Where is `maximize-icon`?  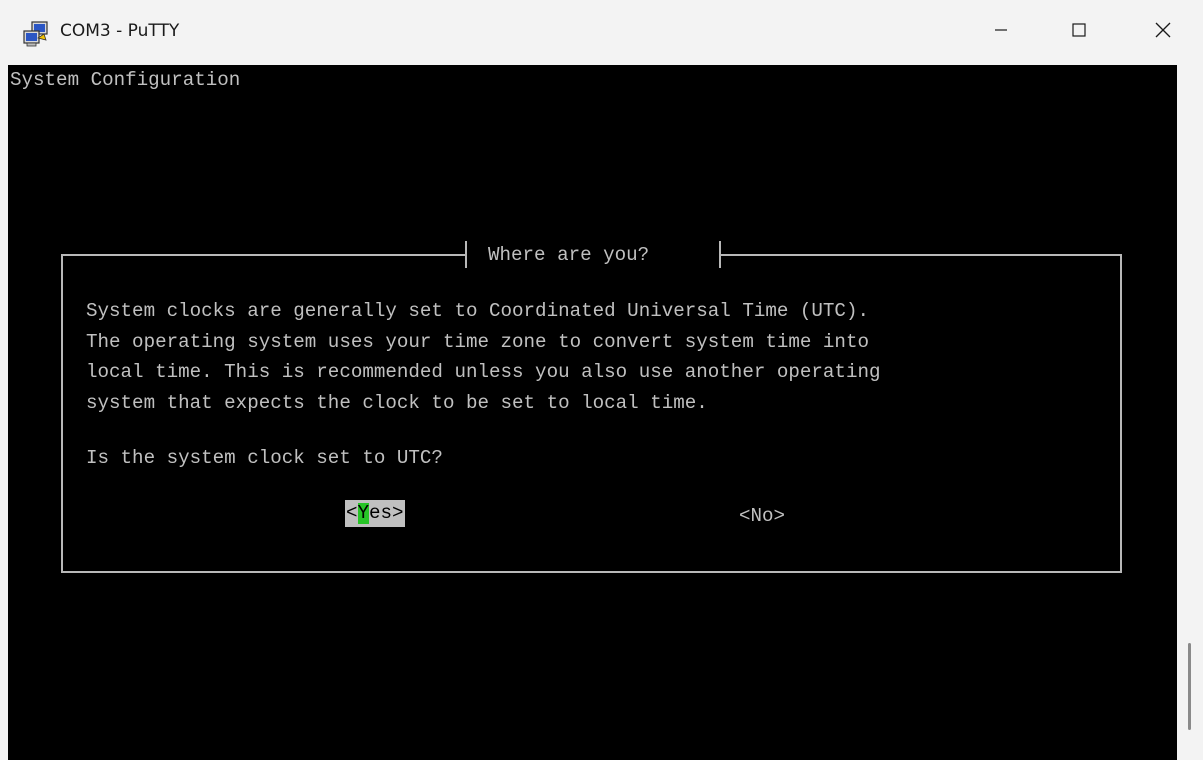 maximize-icon is located at coordinates (1079, 32).